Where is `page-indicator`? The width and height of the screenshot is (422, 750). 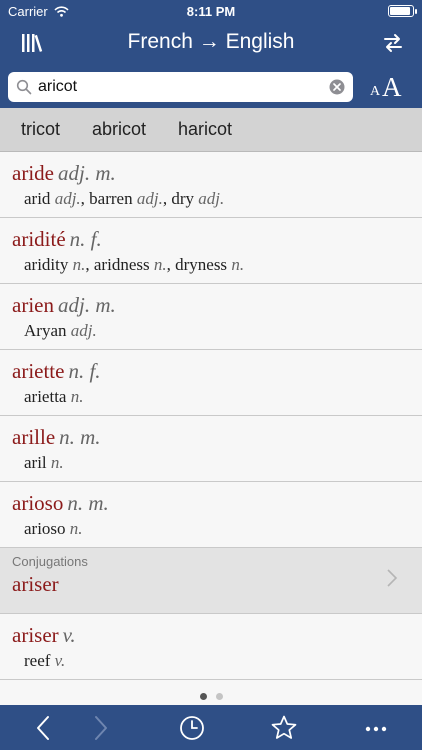
page-indicator is located at coordinates (211, 696).